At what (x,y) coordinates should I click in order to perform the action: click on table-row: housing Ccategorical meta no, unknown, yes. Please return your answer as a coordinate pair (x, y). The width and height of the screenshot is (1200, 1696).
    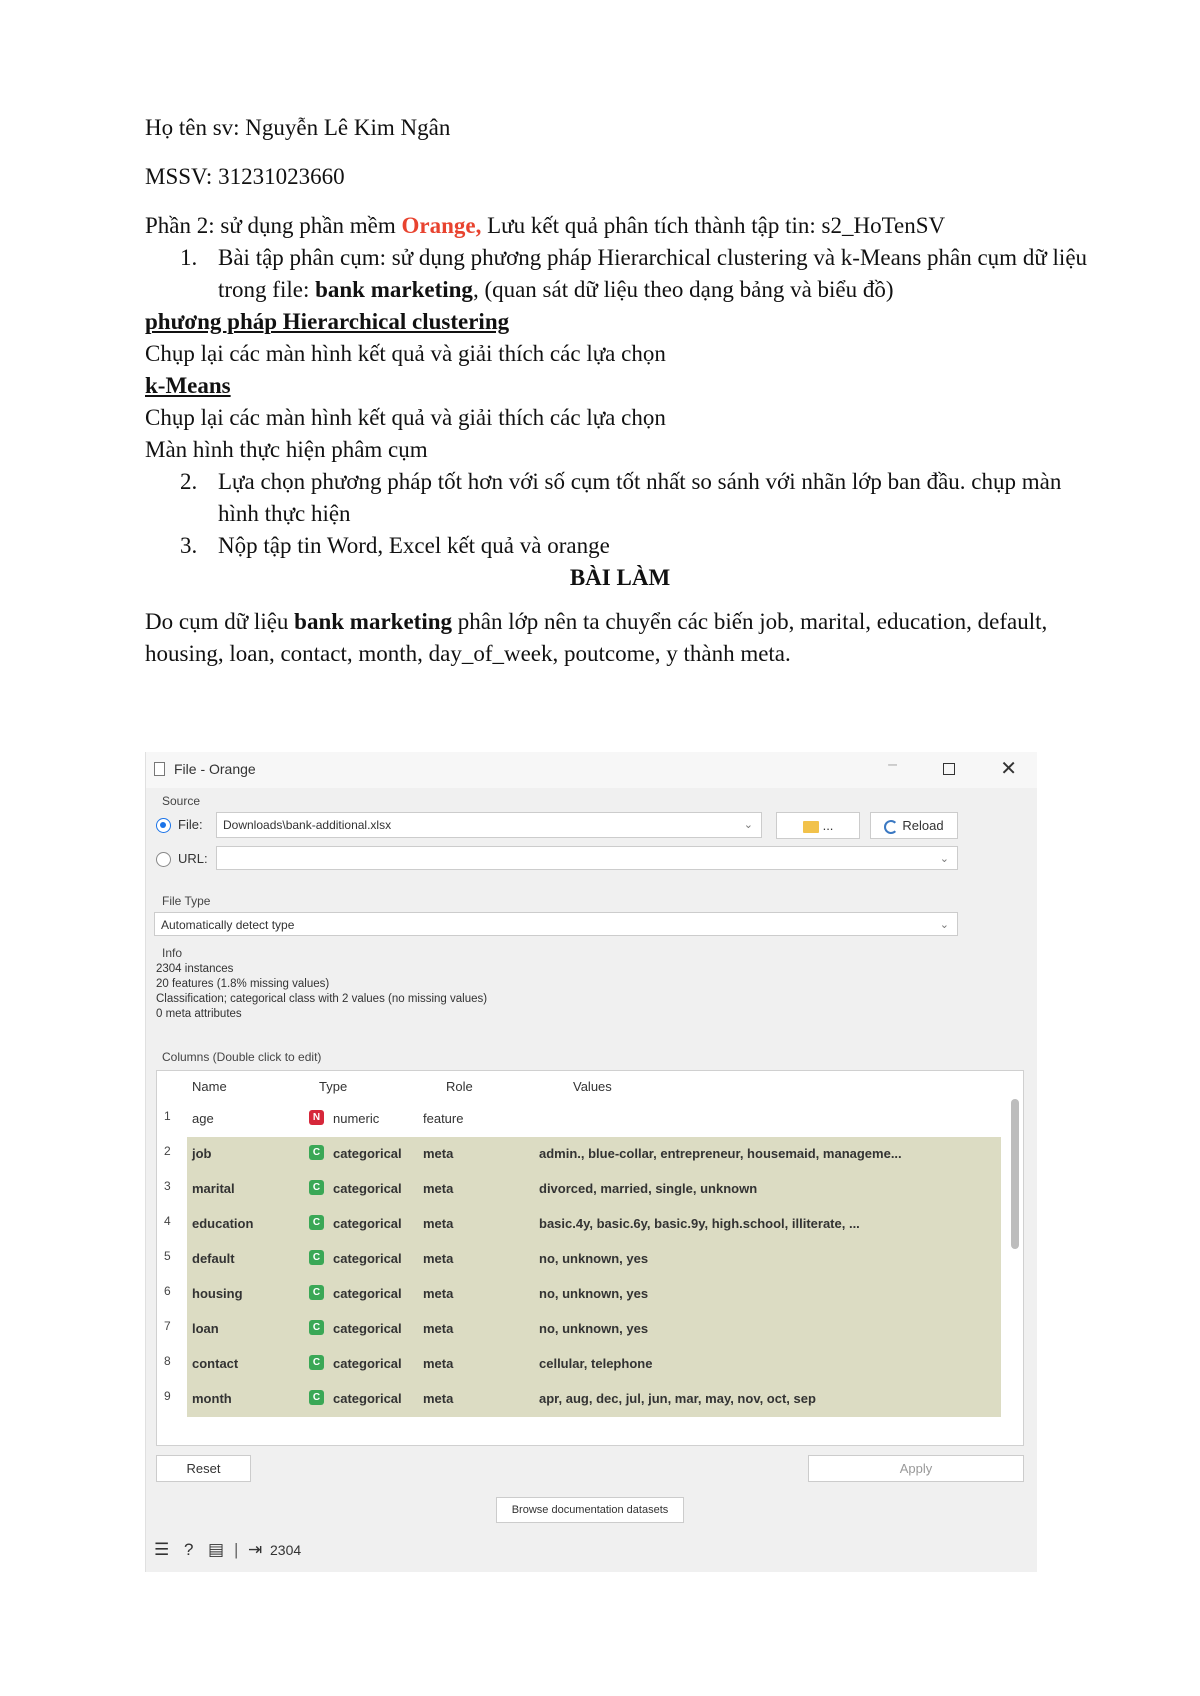
    Looking at the image, I should click on (594, 1294).